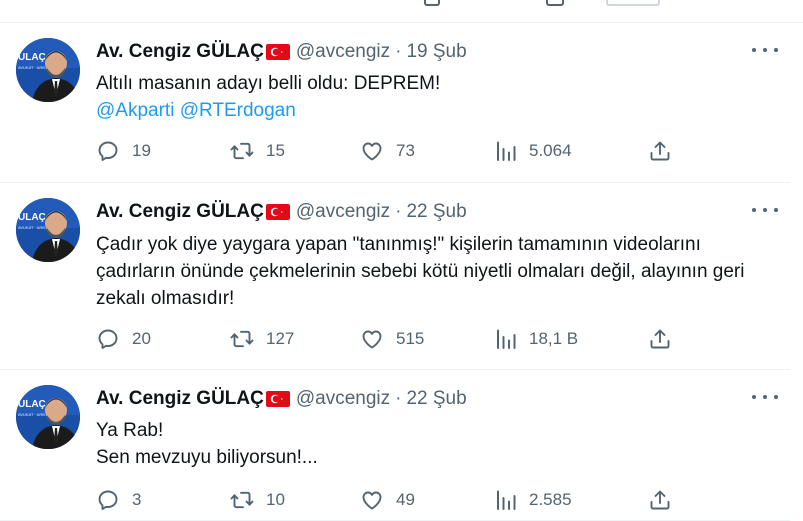 Image resolution: width=803 pixels, height=521 pixels. What do you see at coordinates (275, 150) in the screenshot?
I see `retweet-count: 15` at bounding box center [275, 150].